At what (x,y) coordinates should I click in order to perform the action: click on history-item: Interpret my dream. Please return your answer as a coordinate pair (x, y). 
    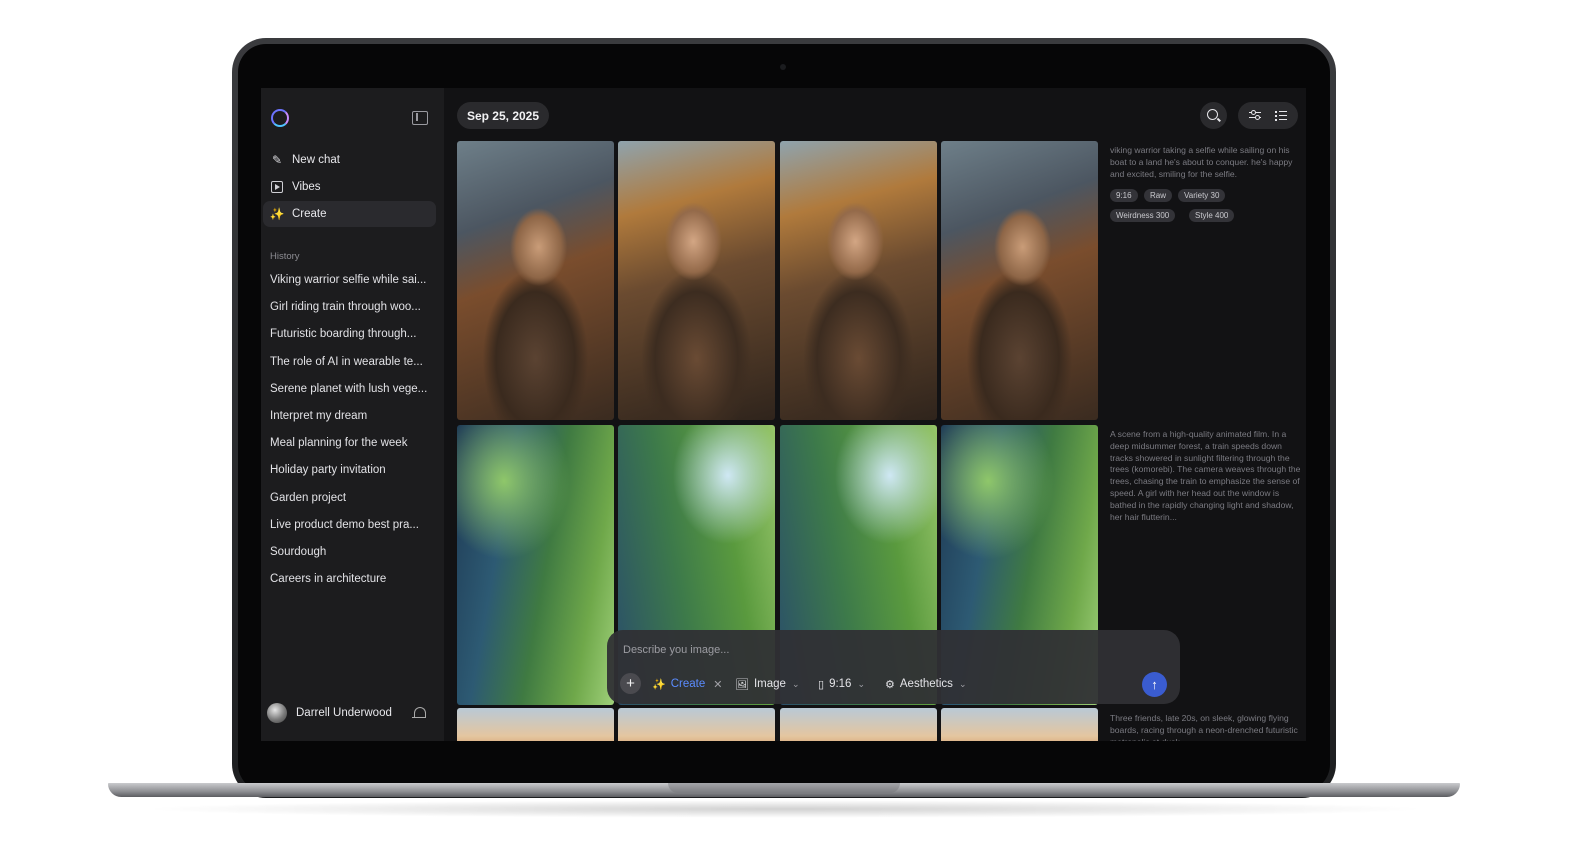
    Looking at the image, I should click on (352, 416).